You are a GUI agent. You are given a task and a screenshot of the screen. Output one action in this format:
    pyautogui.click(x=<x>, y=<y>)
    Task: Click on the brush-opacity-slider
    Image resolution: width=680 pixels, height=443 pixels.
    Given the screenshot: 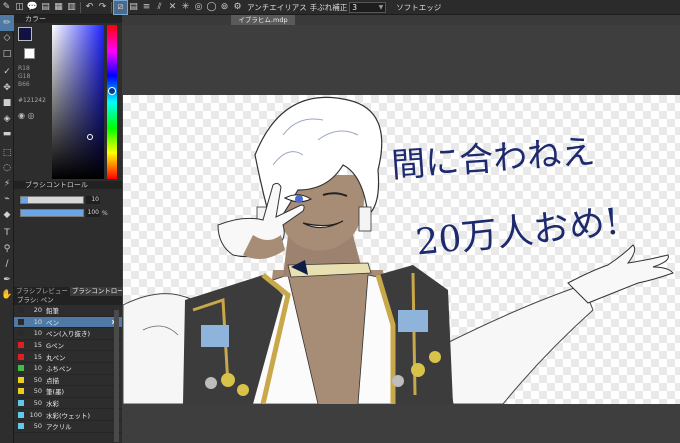 What is the action you would take?
    pyautogui.click(x=52, y=213)
    